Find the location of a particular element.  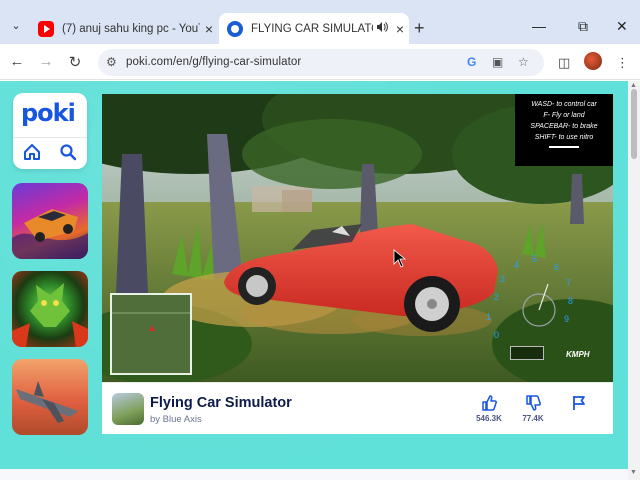

back-icon: ← is located at coordinates (17, 61).